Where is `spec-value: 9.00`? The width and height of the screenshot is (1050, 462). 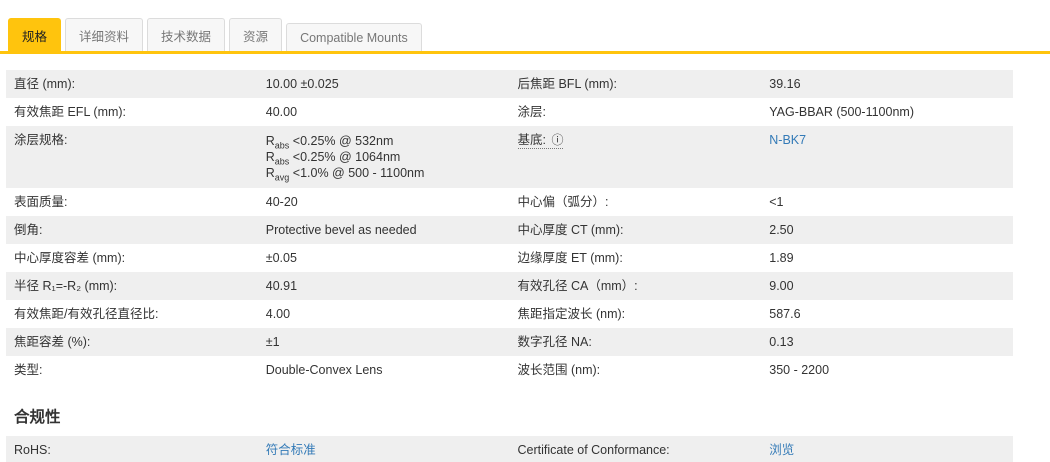 spec-value: 9.00 is located at coordinates (781, 286).